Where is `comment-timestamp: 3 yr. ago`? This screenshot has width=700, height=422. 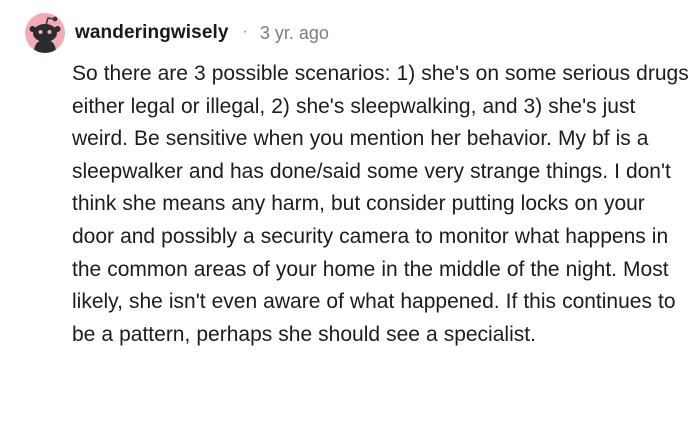
comment-timestamp: 3 yr. ago is located at coordinates (294, 33).